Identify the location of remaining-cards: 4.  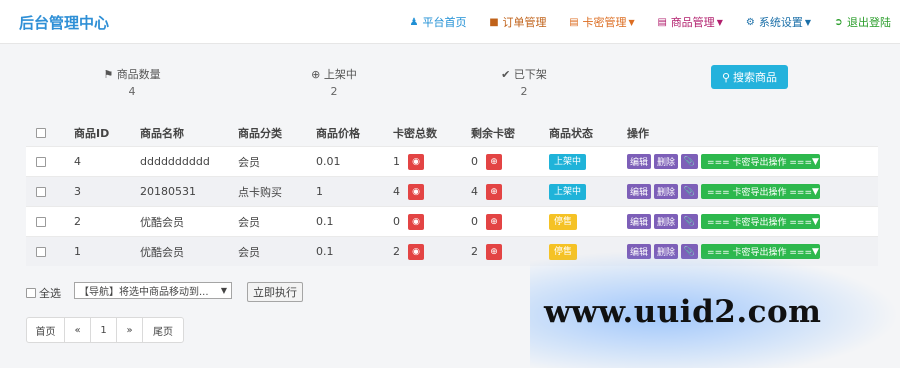
(474, 191).